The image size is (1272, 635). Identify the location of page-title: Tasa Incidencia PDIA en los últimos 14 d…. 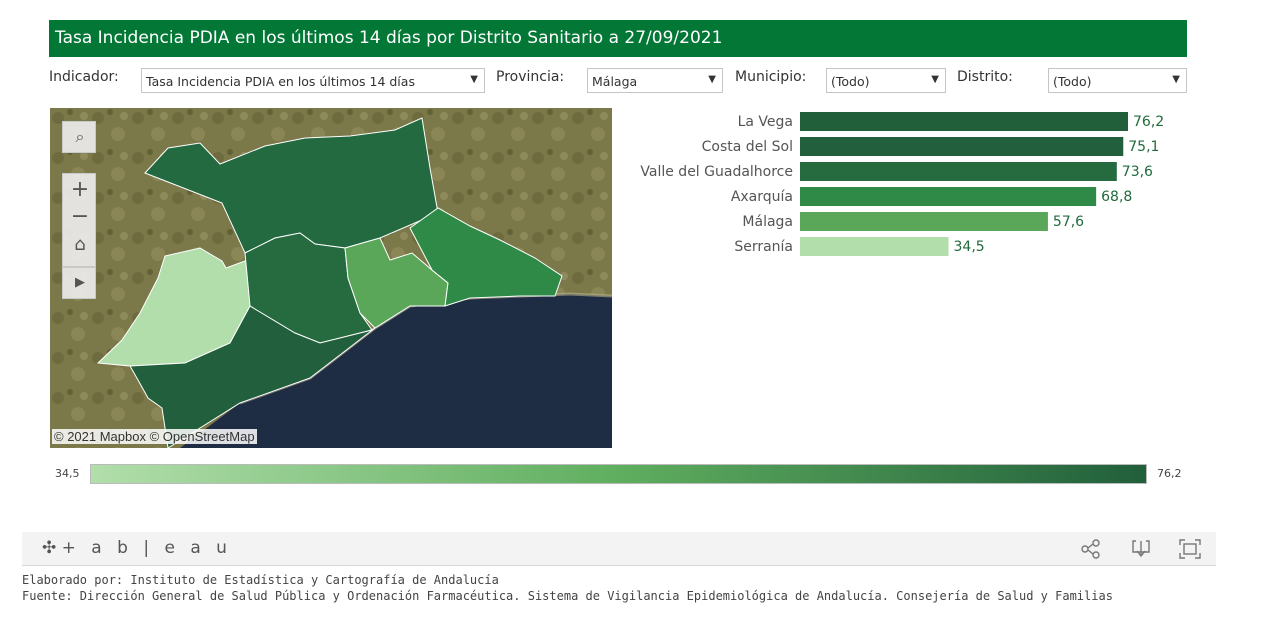
(389, 38).